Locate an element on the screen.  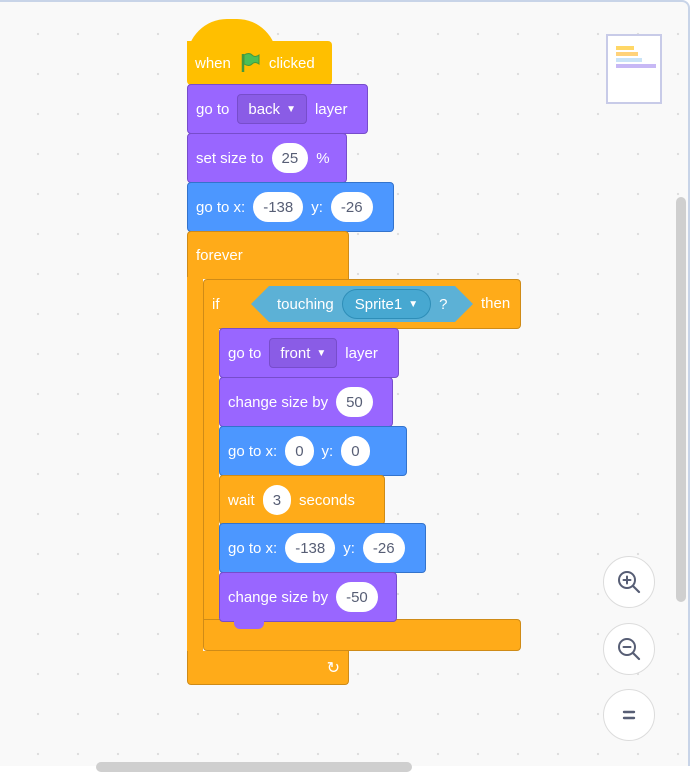
vertical-scrollbar is located at coordinates (681, 399).